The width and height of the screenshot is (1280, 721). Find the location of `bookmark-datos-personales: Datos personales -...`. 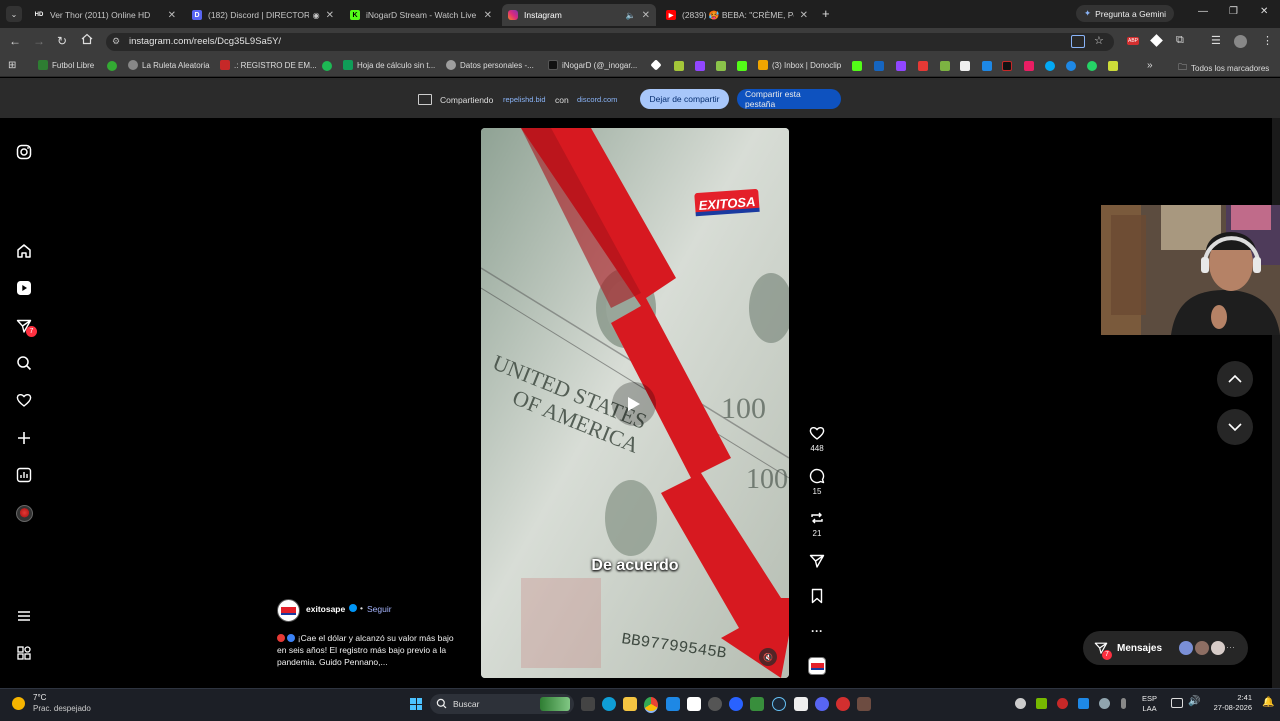

bookmark-datos-personales: Datos personales -... is located at coordinates (490, 65).